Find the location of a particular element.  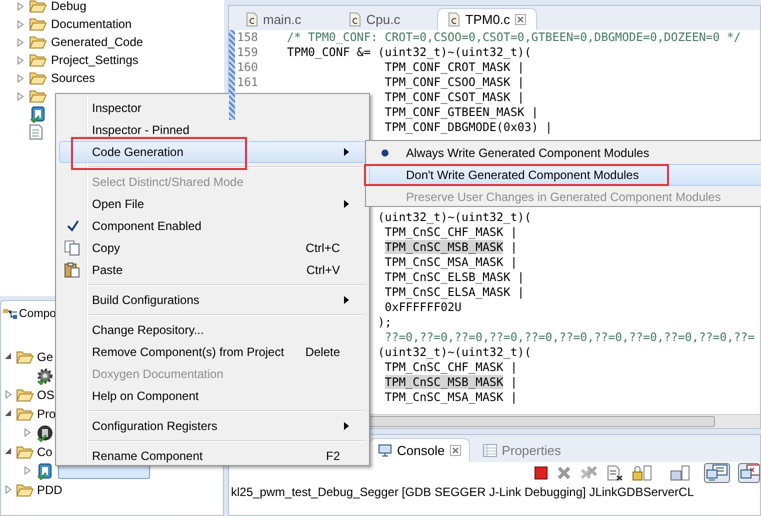

menu-item: Inspector - Pinned is located at coordinates (212, 130).